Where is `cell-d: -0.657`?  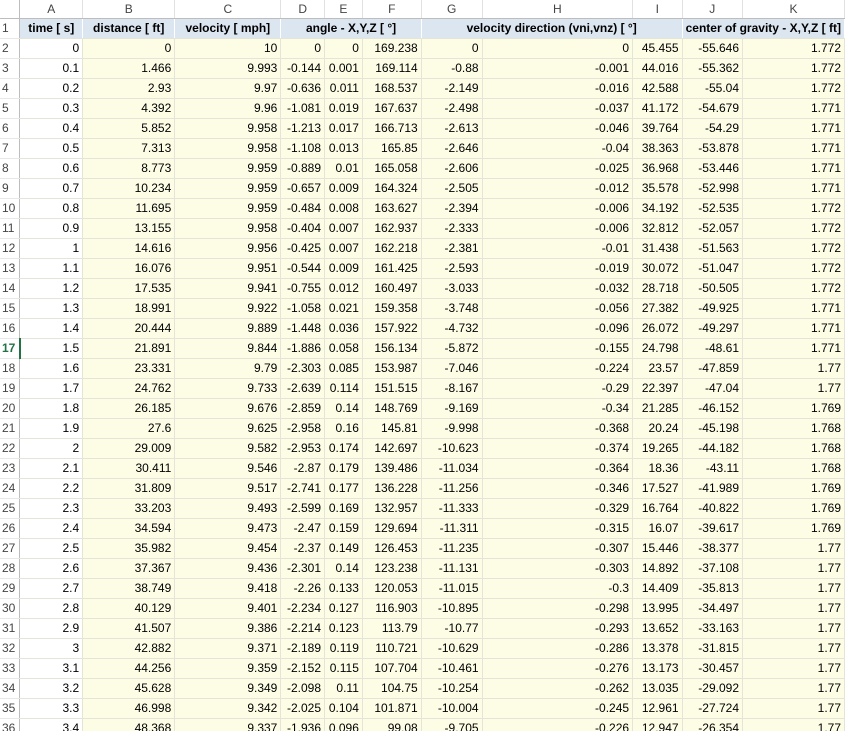 cell-d: -0.657 is located at coordinates (302, 188).